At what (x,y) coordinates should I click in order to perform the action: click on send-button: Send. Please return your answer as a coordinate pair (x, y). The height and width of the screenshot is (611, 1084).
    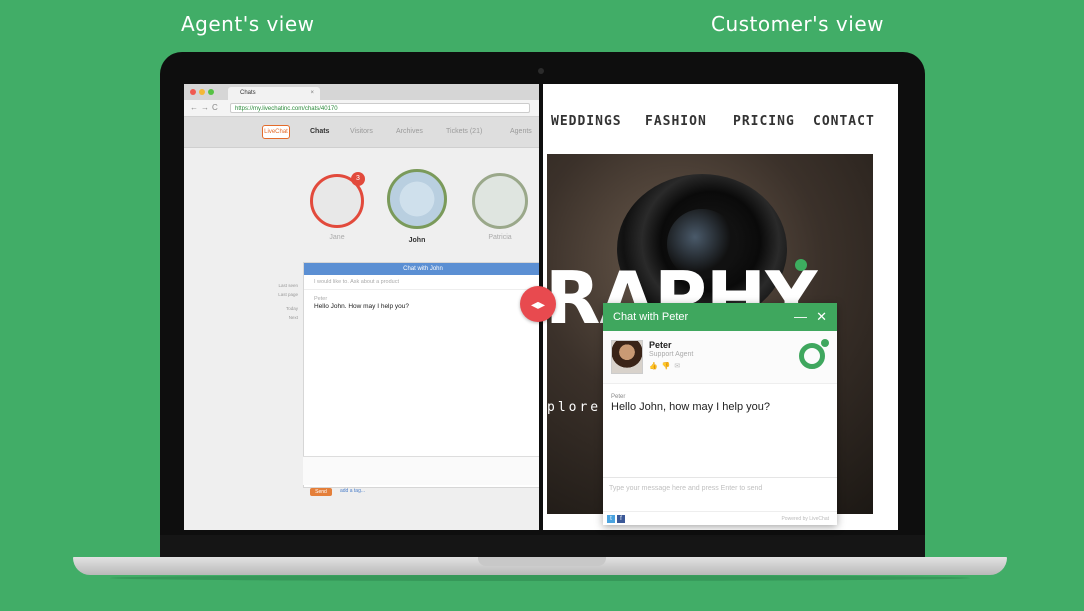
    Looking at the image, I should click on (321, 492).